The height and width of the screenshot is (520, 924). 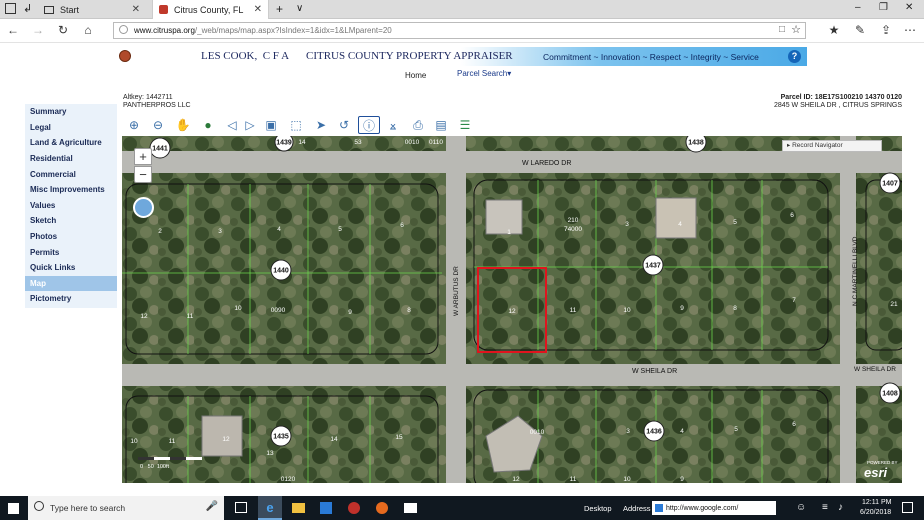 What do you see at coordinates (801, 507) in the screenshot?
I see `people-icon: ☺` at bounding box center [801, 507].